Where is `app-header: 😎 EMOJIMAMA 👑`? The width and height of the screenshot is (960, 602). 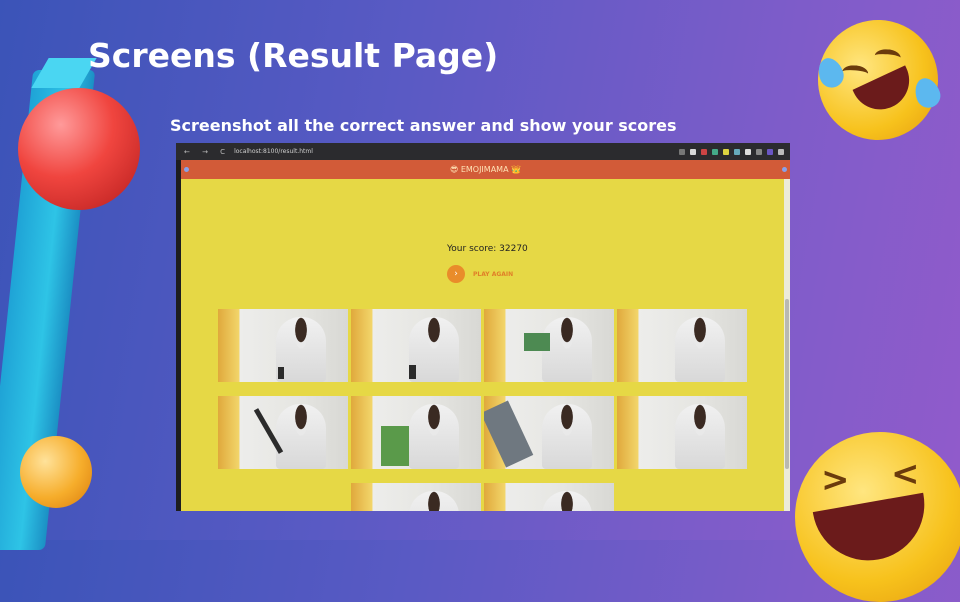
app-header: 😎 EMOJIMAMA 👑 is located at coordinates (485, 169).